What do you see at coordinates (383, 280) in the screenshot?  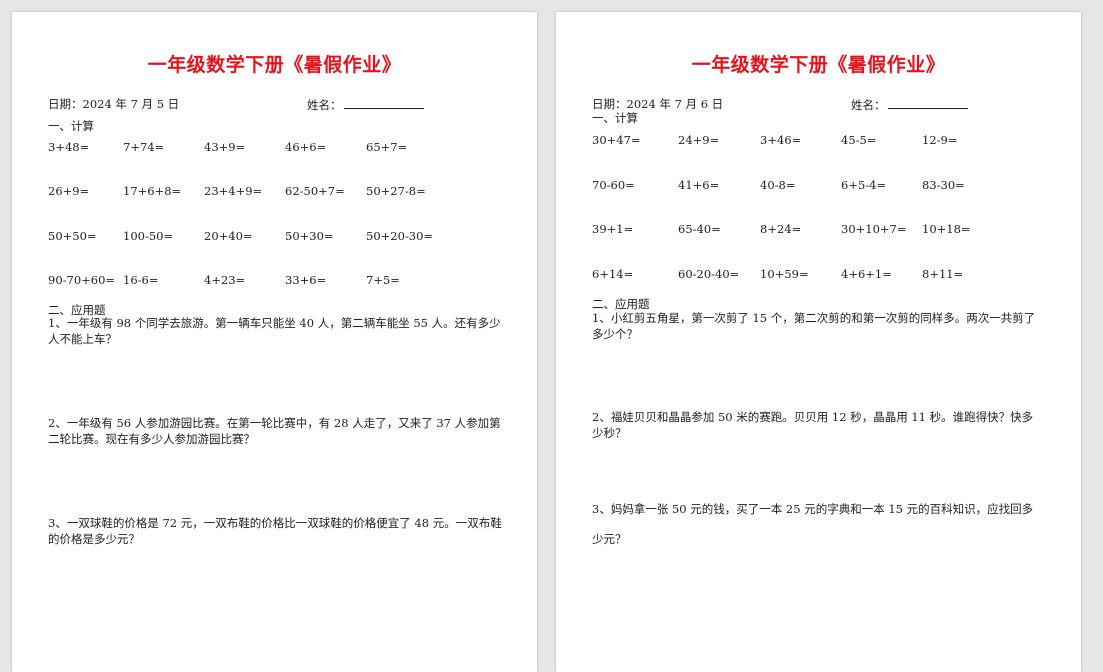 I see `calc-item: 7+5=` at bounding box center [383, 280].